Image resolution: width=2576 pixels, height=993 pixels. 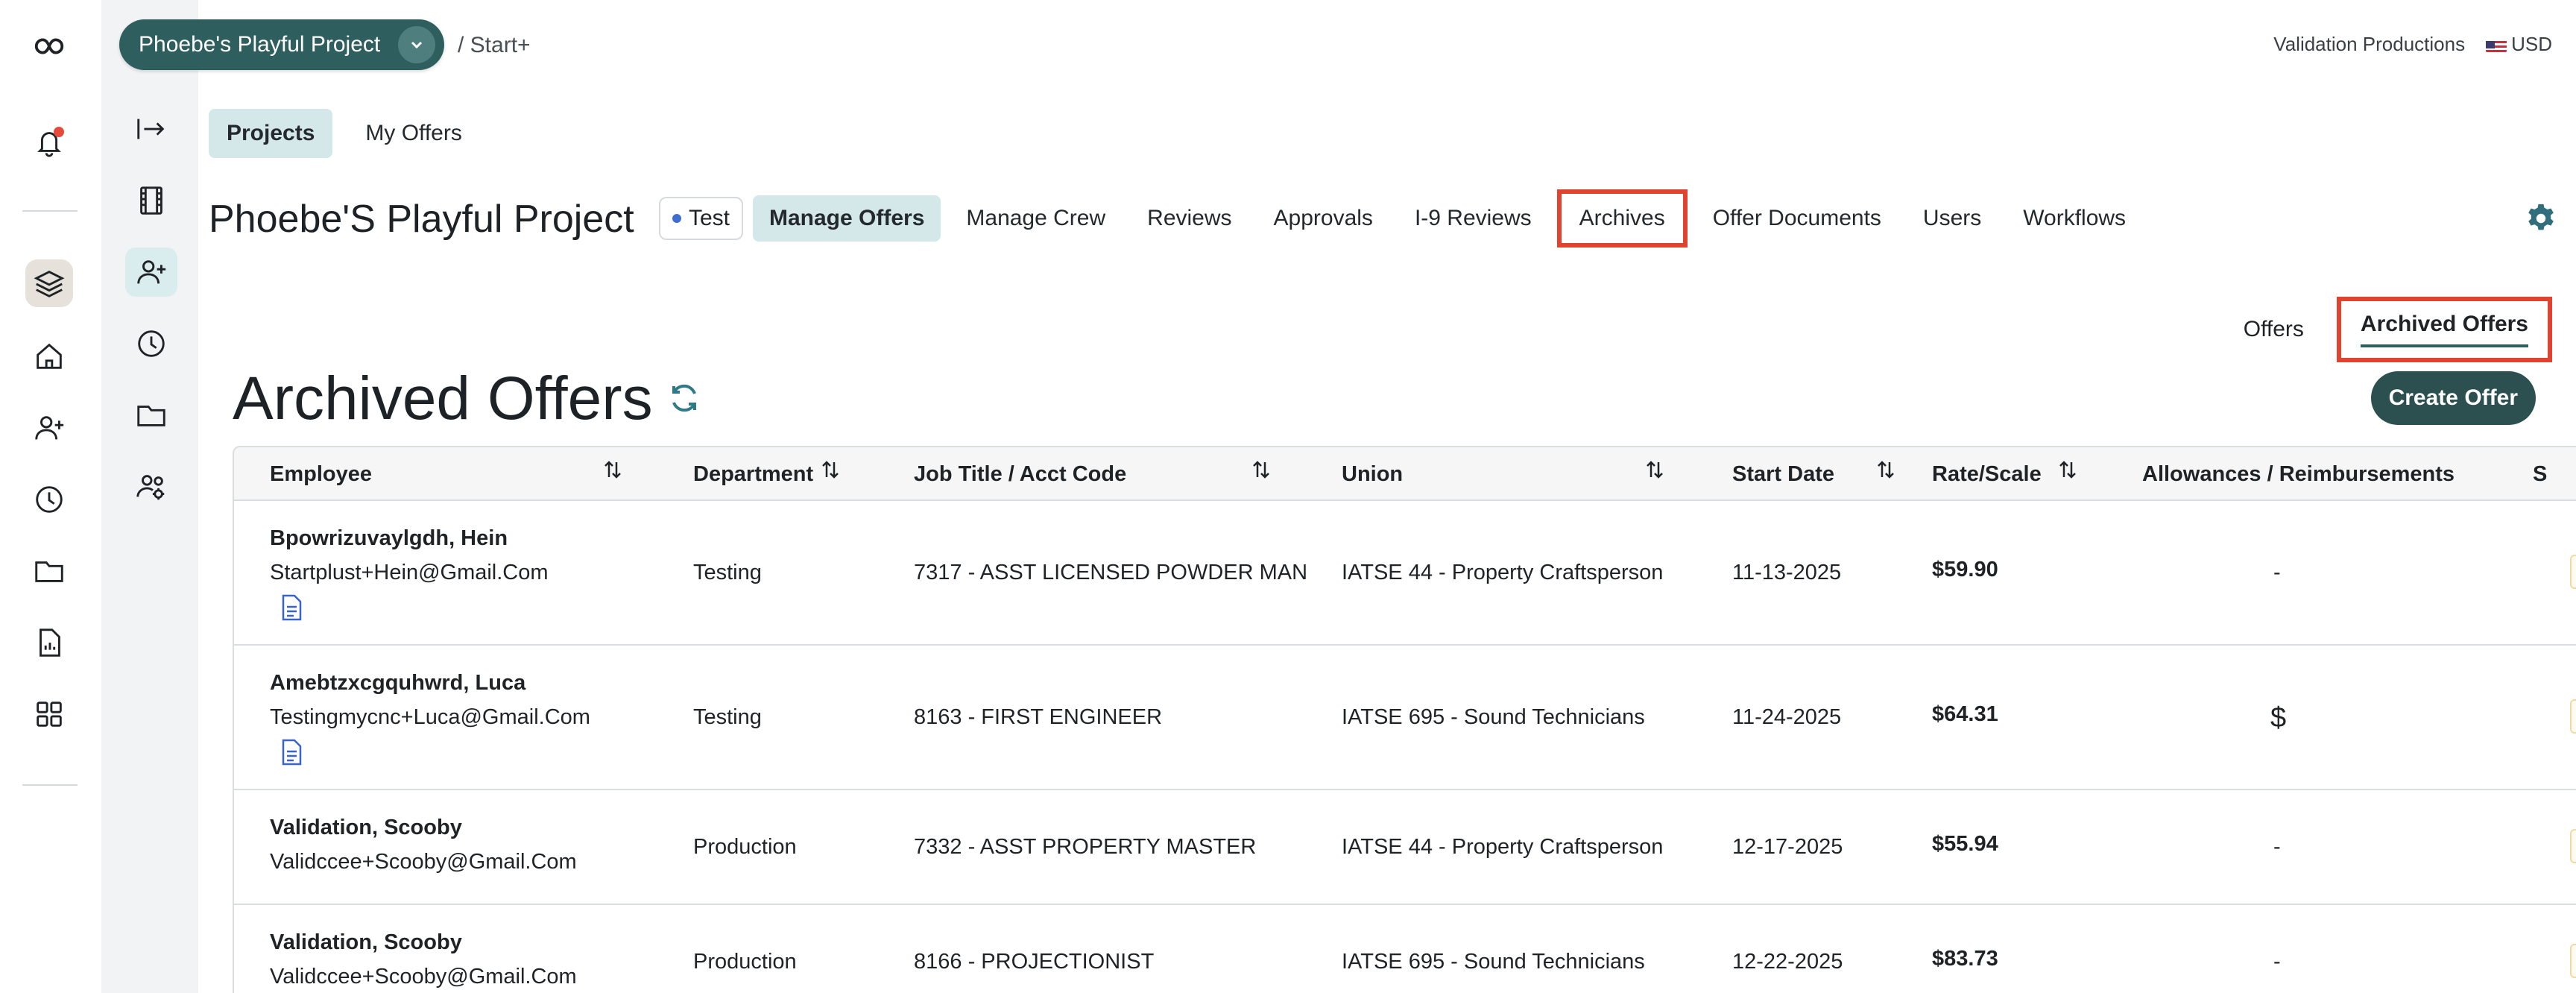 I want to click on header-right: Validation Productions USD, so click(x=2412, y=44).